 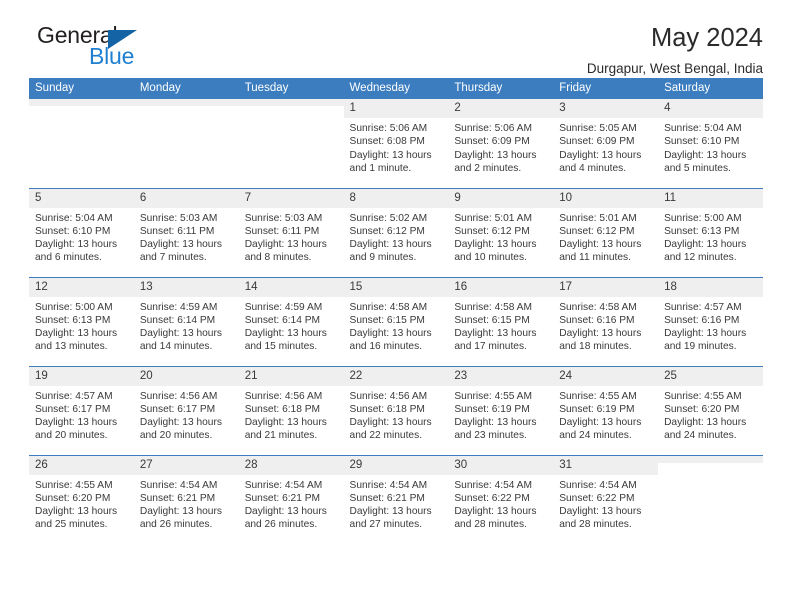 What do you see at coordinates (282, 320) in the screenshot?
I see `sunset-text: Sunset: 6:14 PM` at bounding box center [282, 320].